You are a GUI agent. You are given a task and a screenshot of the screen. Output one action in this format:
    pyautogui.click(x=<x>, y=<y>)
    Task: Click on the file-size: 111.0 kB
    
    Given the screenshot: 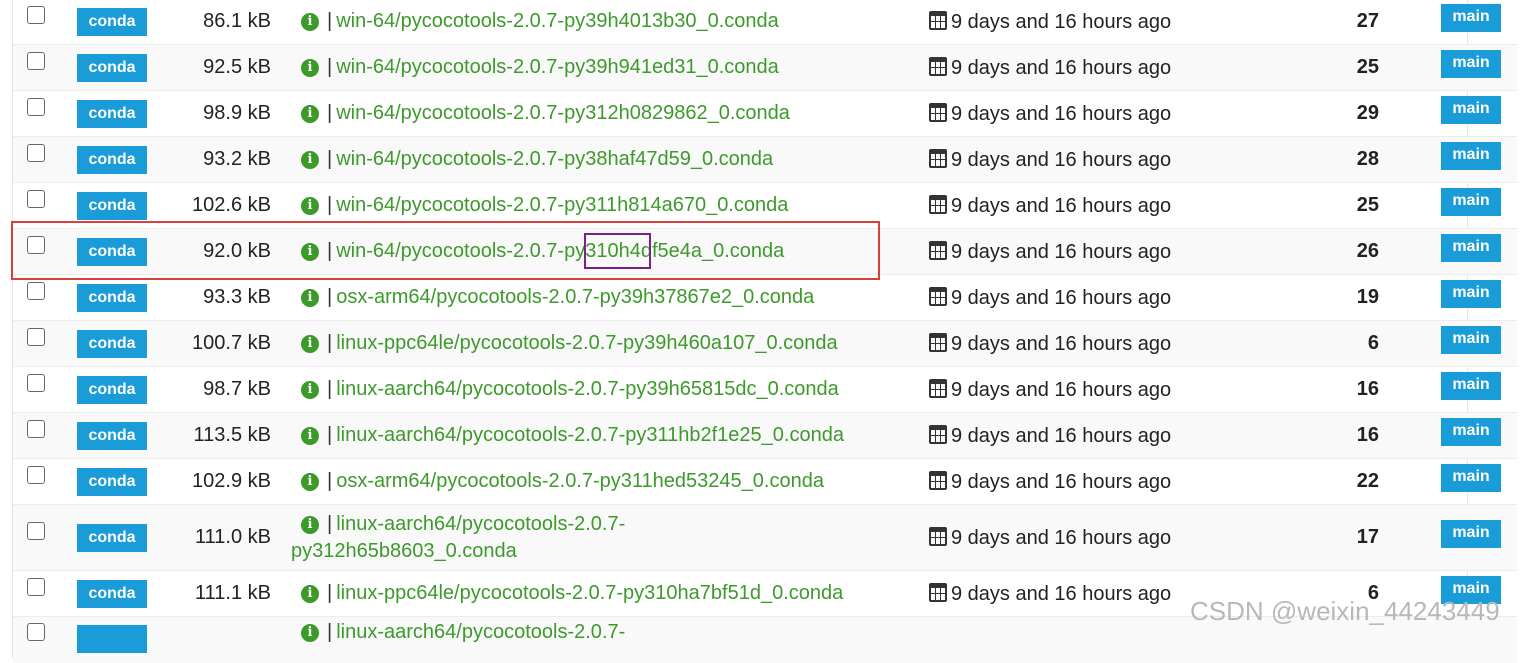 What is the action you would take?
    pyautogui.click(x=225, y=537)
    